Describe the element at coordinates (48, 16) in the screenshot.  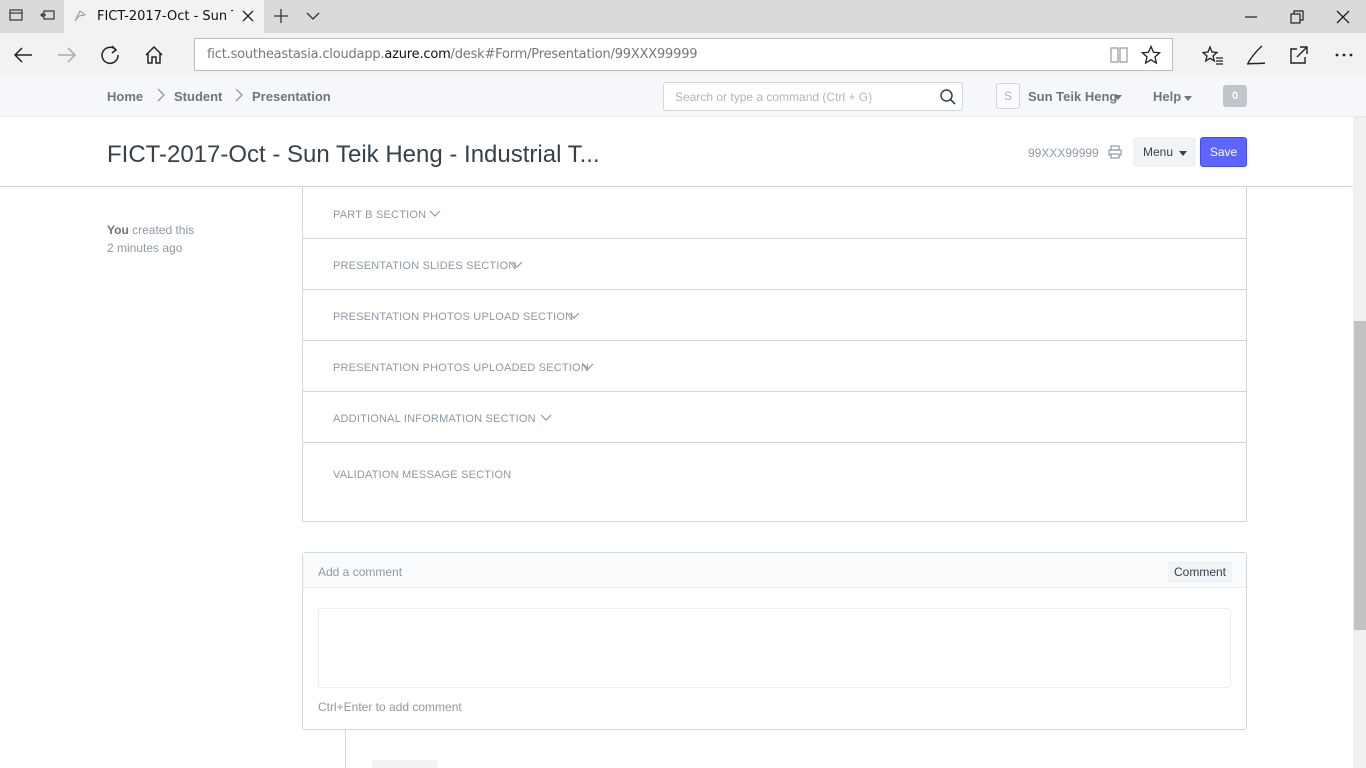
I see `set-tabs-aside-icon` at that location.